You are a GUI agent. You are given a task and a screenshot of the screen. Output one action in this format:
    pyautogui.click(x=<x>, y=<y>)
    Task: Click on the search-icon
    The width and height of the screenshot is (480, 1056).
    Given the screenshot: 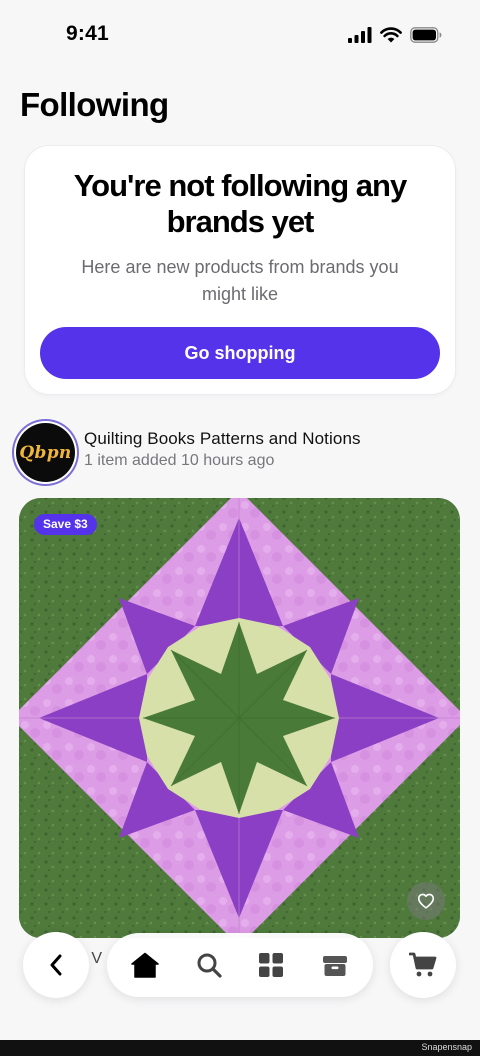 What is the action you would take?
    pyautogui.click(x=209, y=965)
    